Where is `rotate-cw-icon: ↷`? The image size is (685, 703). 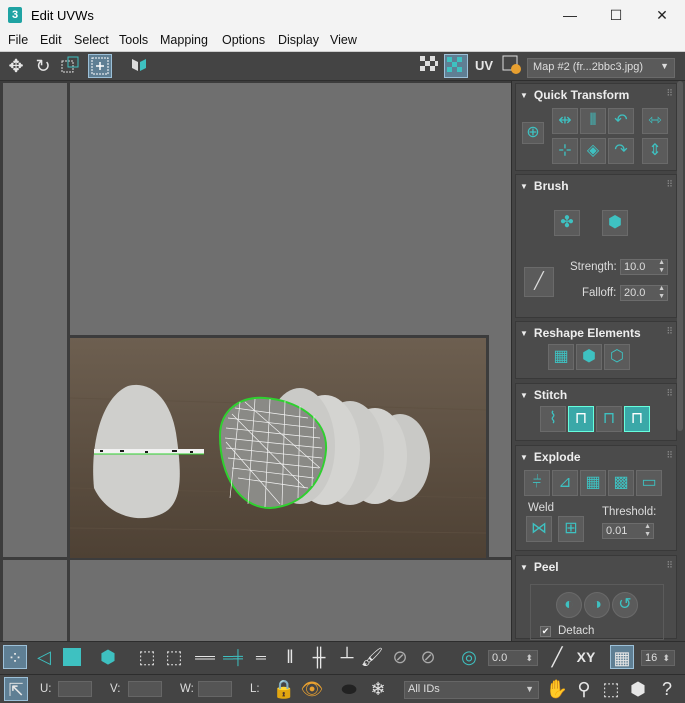
rotate-cw-icon: ↷ is located at coordinates (621, 151).